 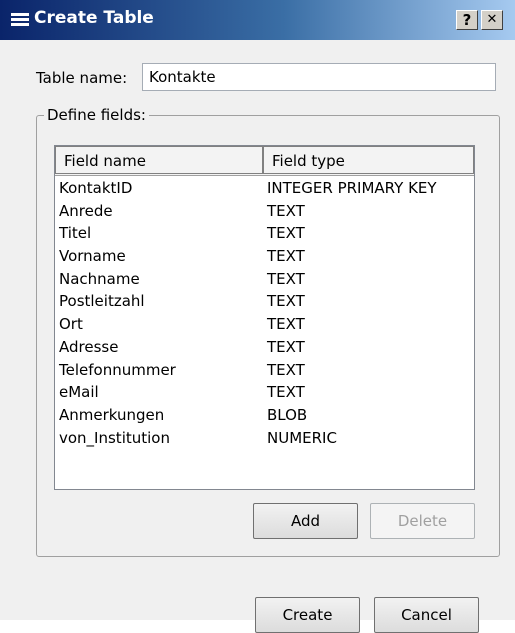 I want to click on field-name: Vorname, so click(x=92, y=256).